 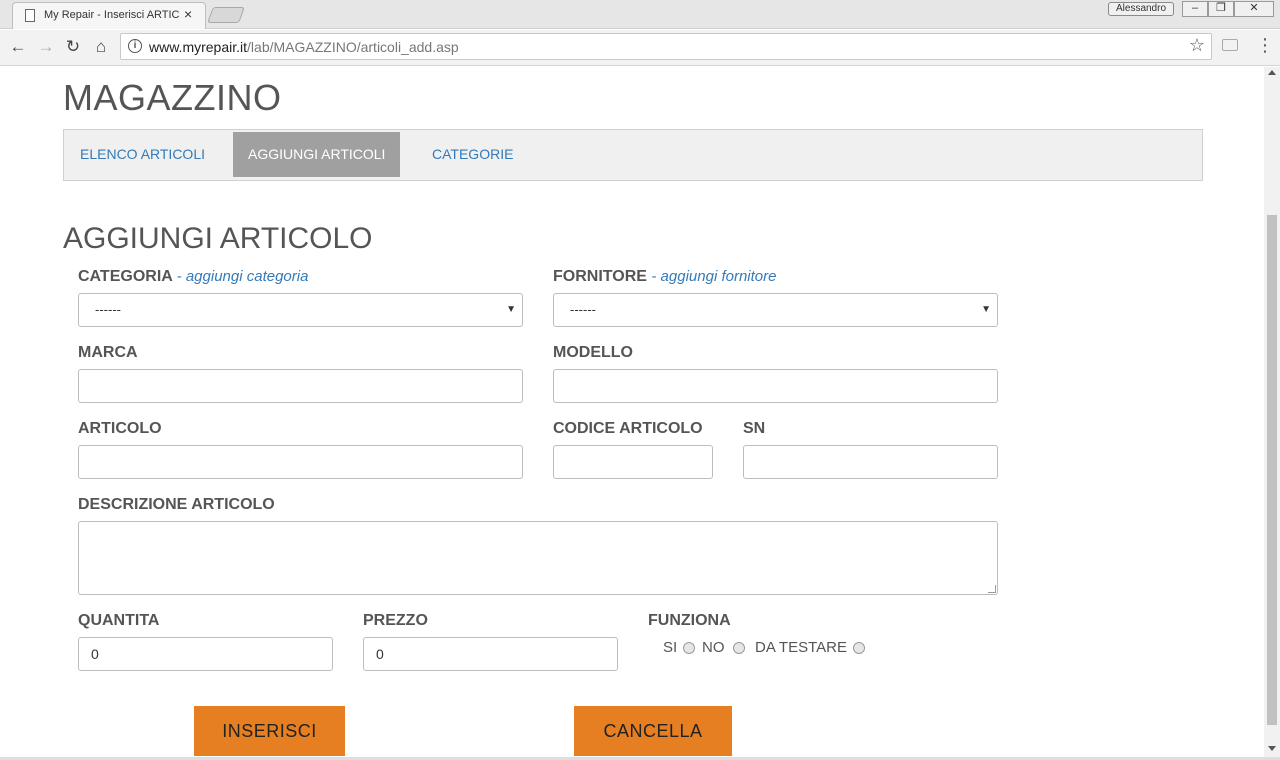 What do you see at coordinates (46, 47) in the screenshot?
I see `forward-arrow-icon: →` at bounding box center [46, 47].